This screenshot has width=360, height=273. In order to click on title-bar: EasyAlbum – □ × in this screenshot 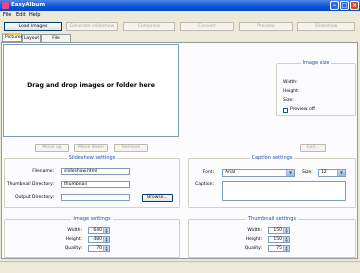, I will do `click(180, 5)`.